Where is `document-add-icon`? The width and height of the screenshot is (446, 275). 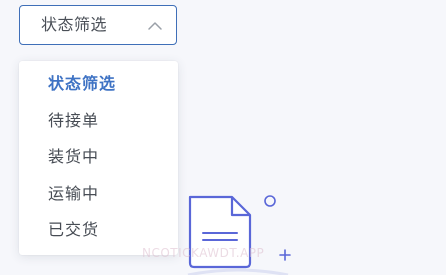 document-add-icon is located at coordinates (239, 235).